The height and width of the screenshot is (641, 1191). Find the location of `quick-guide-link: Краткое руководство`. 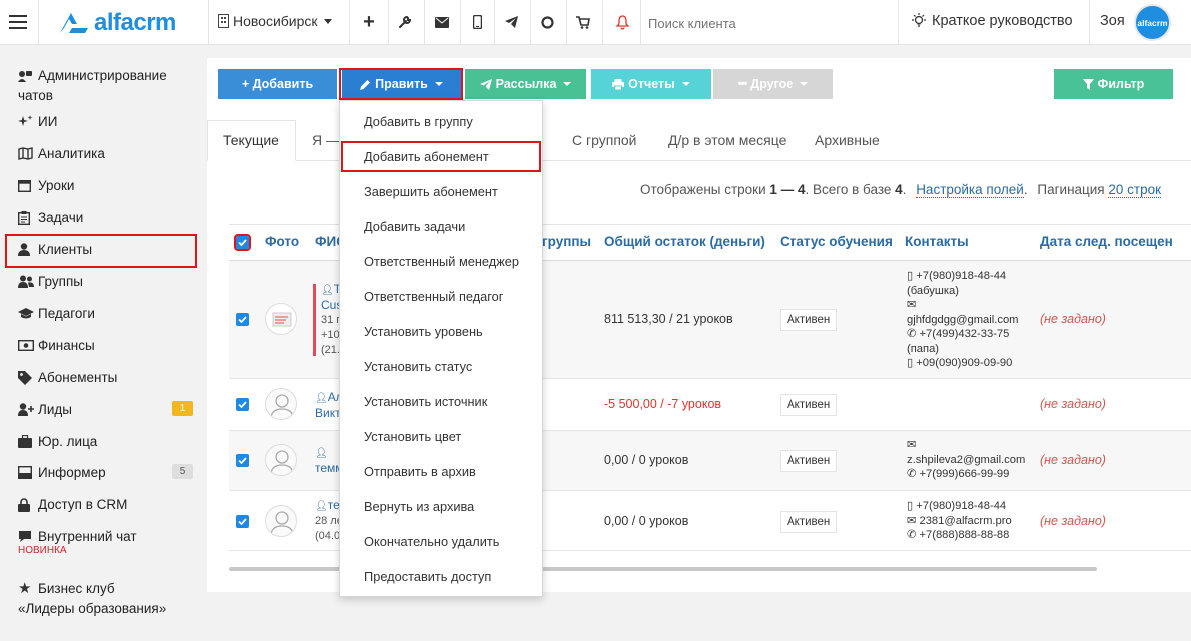

quick-guide-link: Краткое руководство is located at coordinates (992, 21).